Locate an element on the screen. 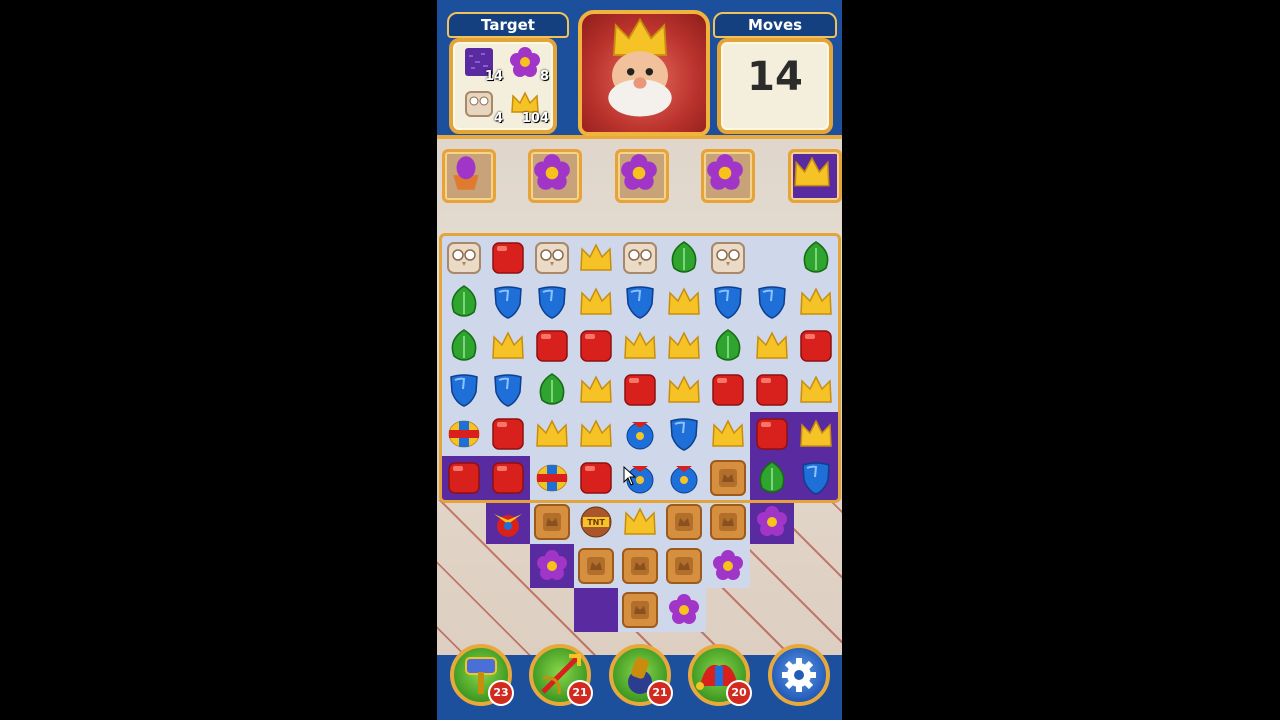 The height and width of the screenshot is (720, 1280). target-item: 14 is located at coordinates (481, 64).